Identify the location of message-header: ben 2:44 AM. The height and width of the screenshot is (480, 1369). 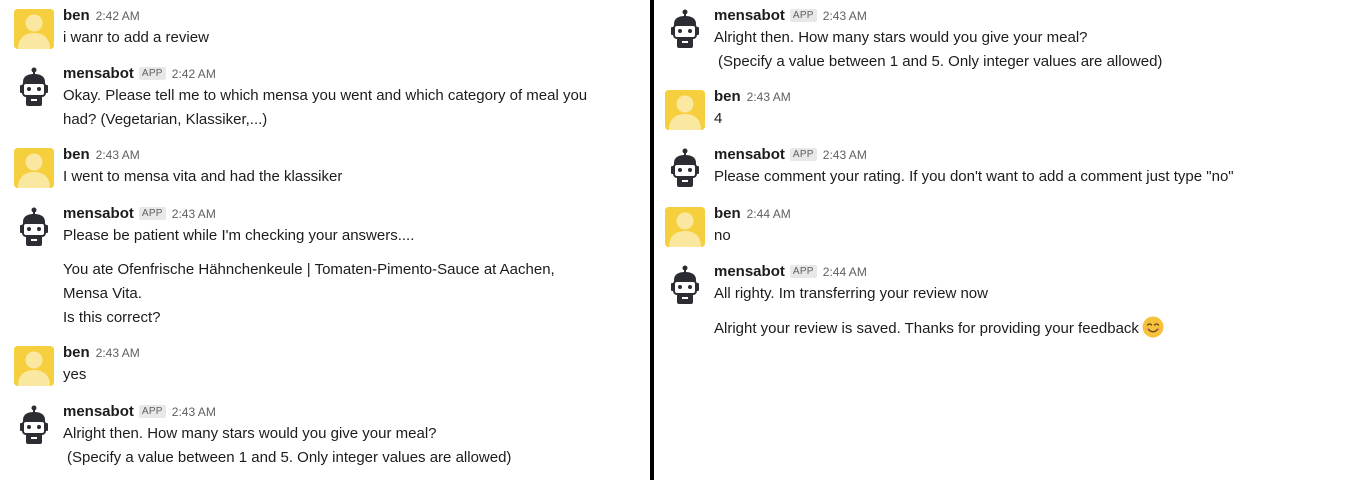
(1039, 214).